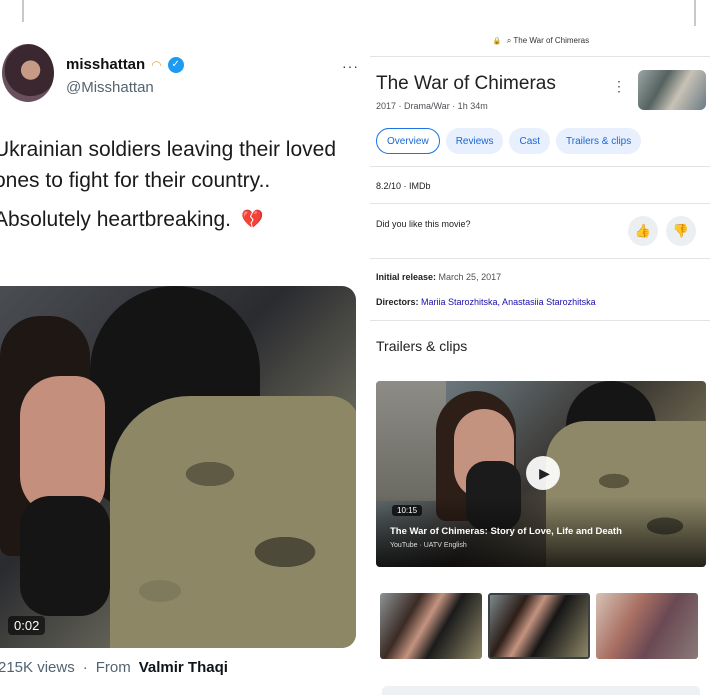 This screenshot has width=720, height=695. Describe the element at coordinates (643, 231) in the screenshot. I see `thumbs-up-icon: 👍` at that location.